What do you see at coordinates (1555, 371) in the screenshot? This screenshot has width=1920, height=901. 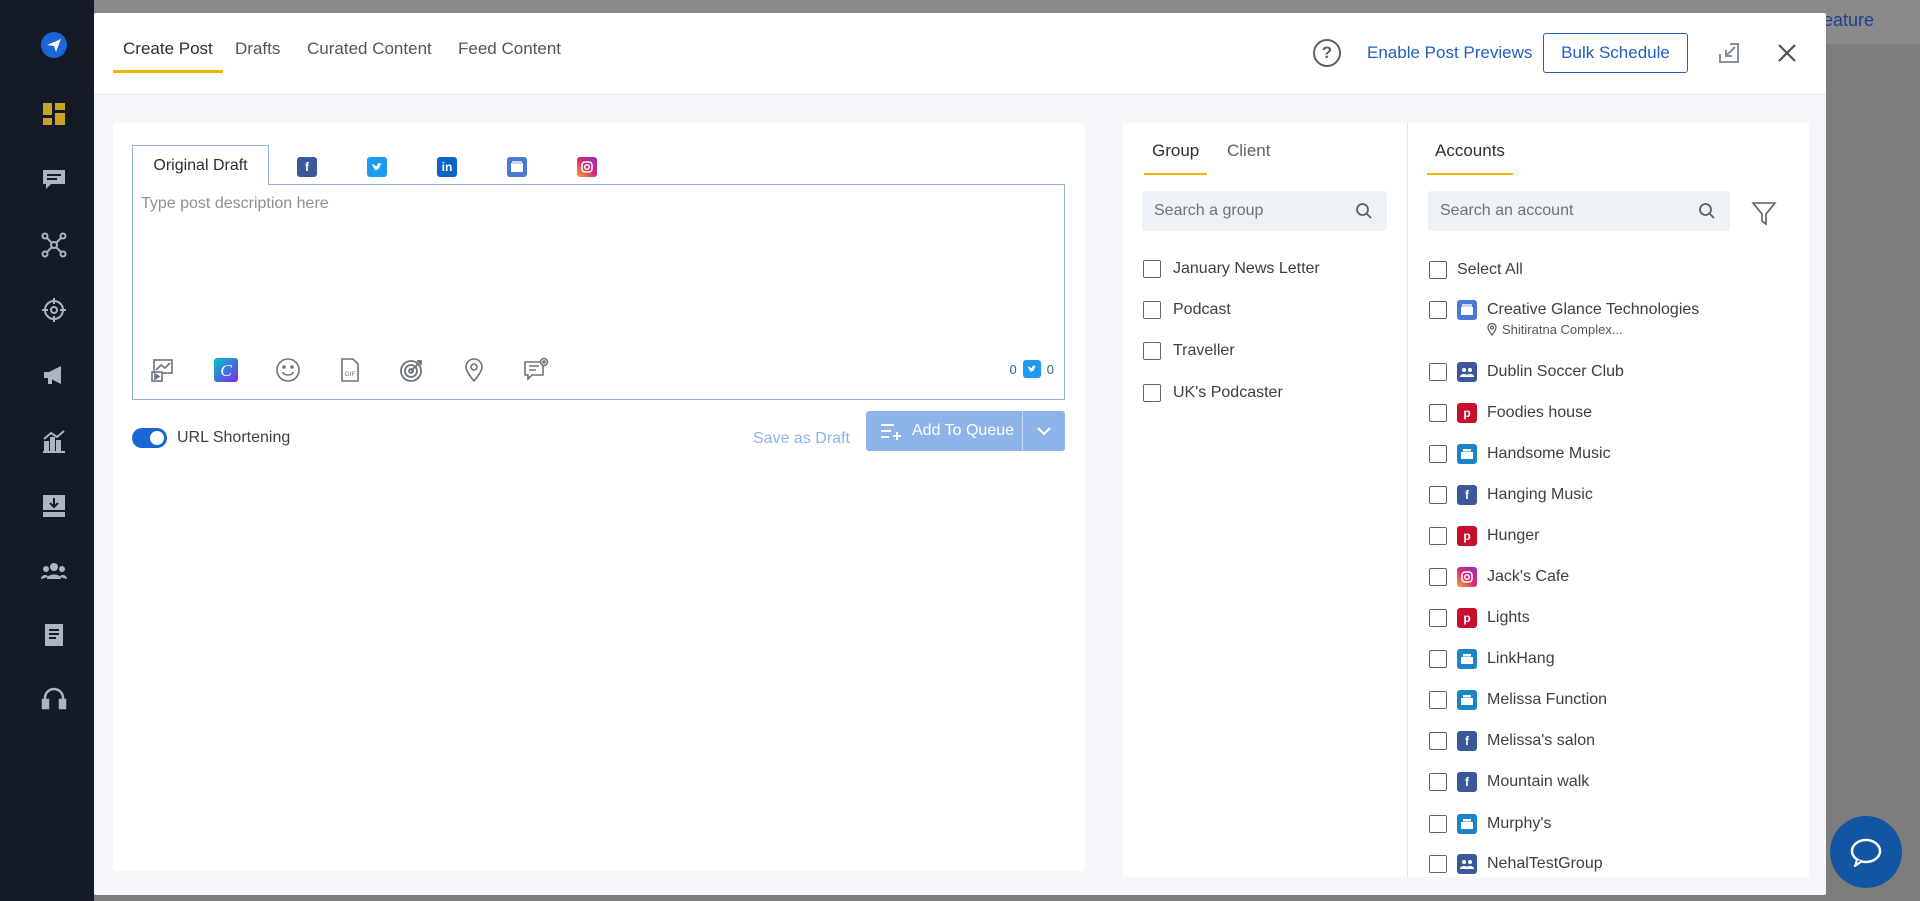 I see `account-label: Dublin Soccer Club` at bounding box center [1555, 371].